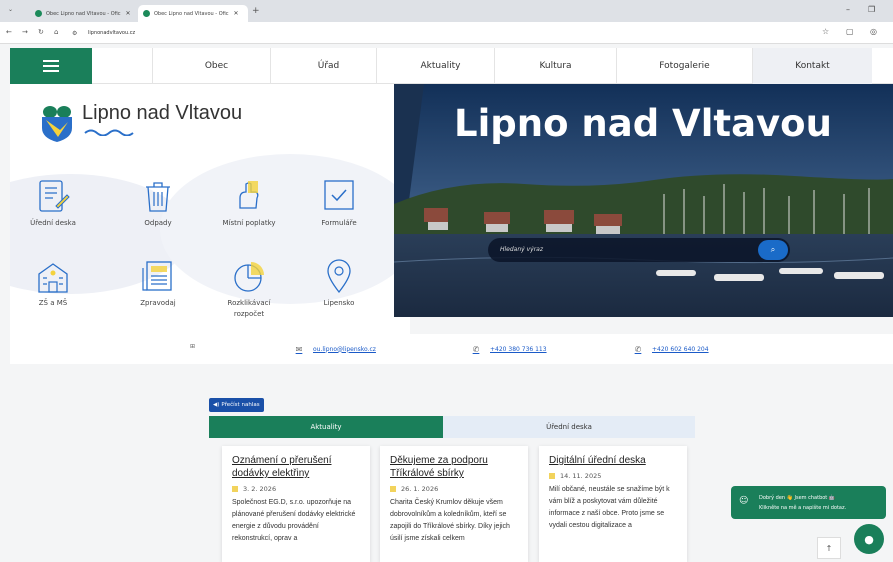 Image resolution: width=893 pixels, height=562 pixels. I want to click on extensions-icon: ▢, so click(850, 31).